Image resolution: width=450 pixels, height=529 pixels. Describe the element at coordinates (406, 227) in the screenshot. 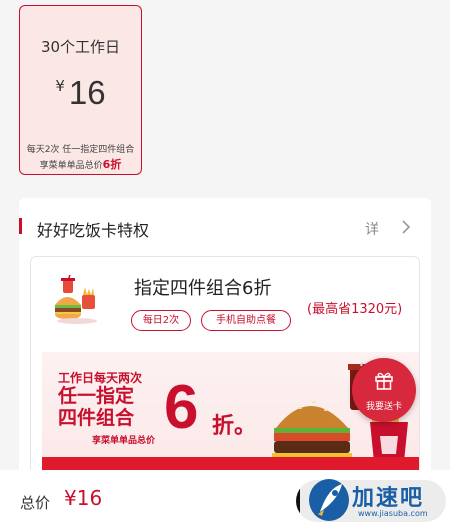

I see `chevron-right-icon` at that location.